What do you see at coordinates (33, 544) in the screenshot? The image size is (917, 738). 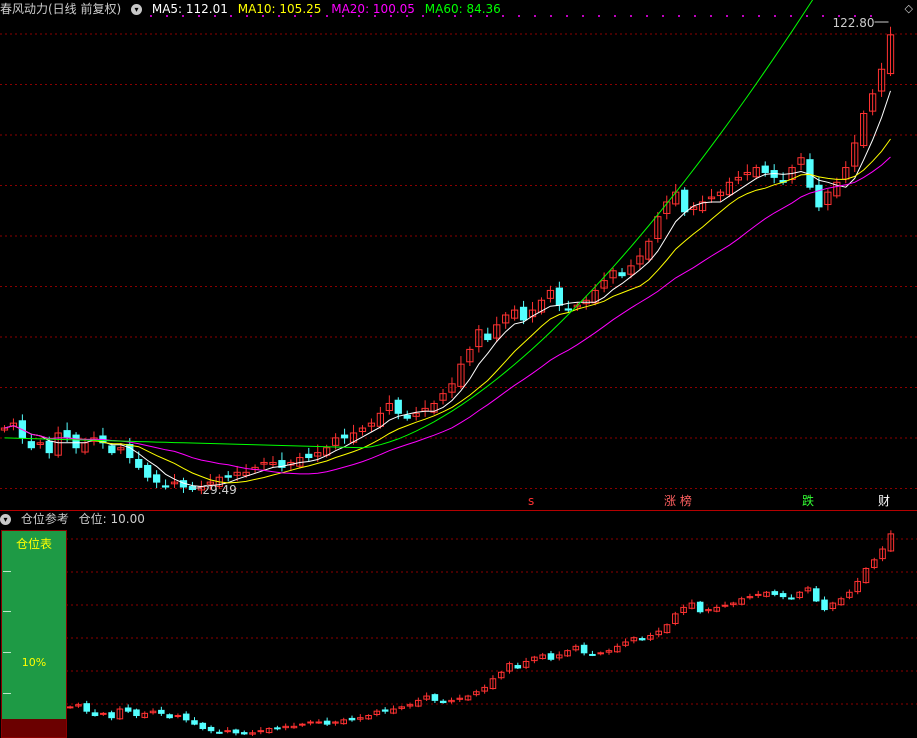 I see `position-table-title: 仓位表` at bounding box center [33, 544].